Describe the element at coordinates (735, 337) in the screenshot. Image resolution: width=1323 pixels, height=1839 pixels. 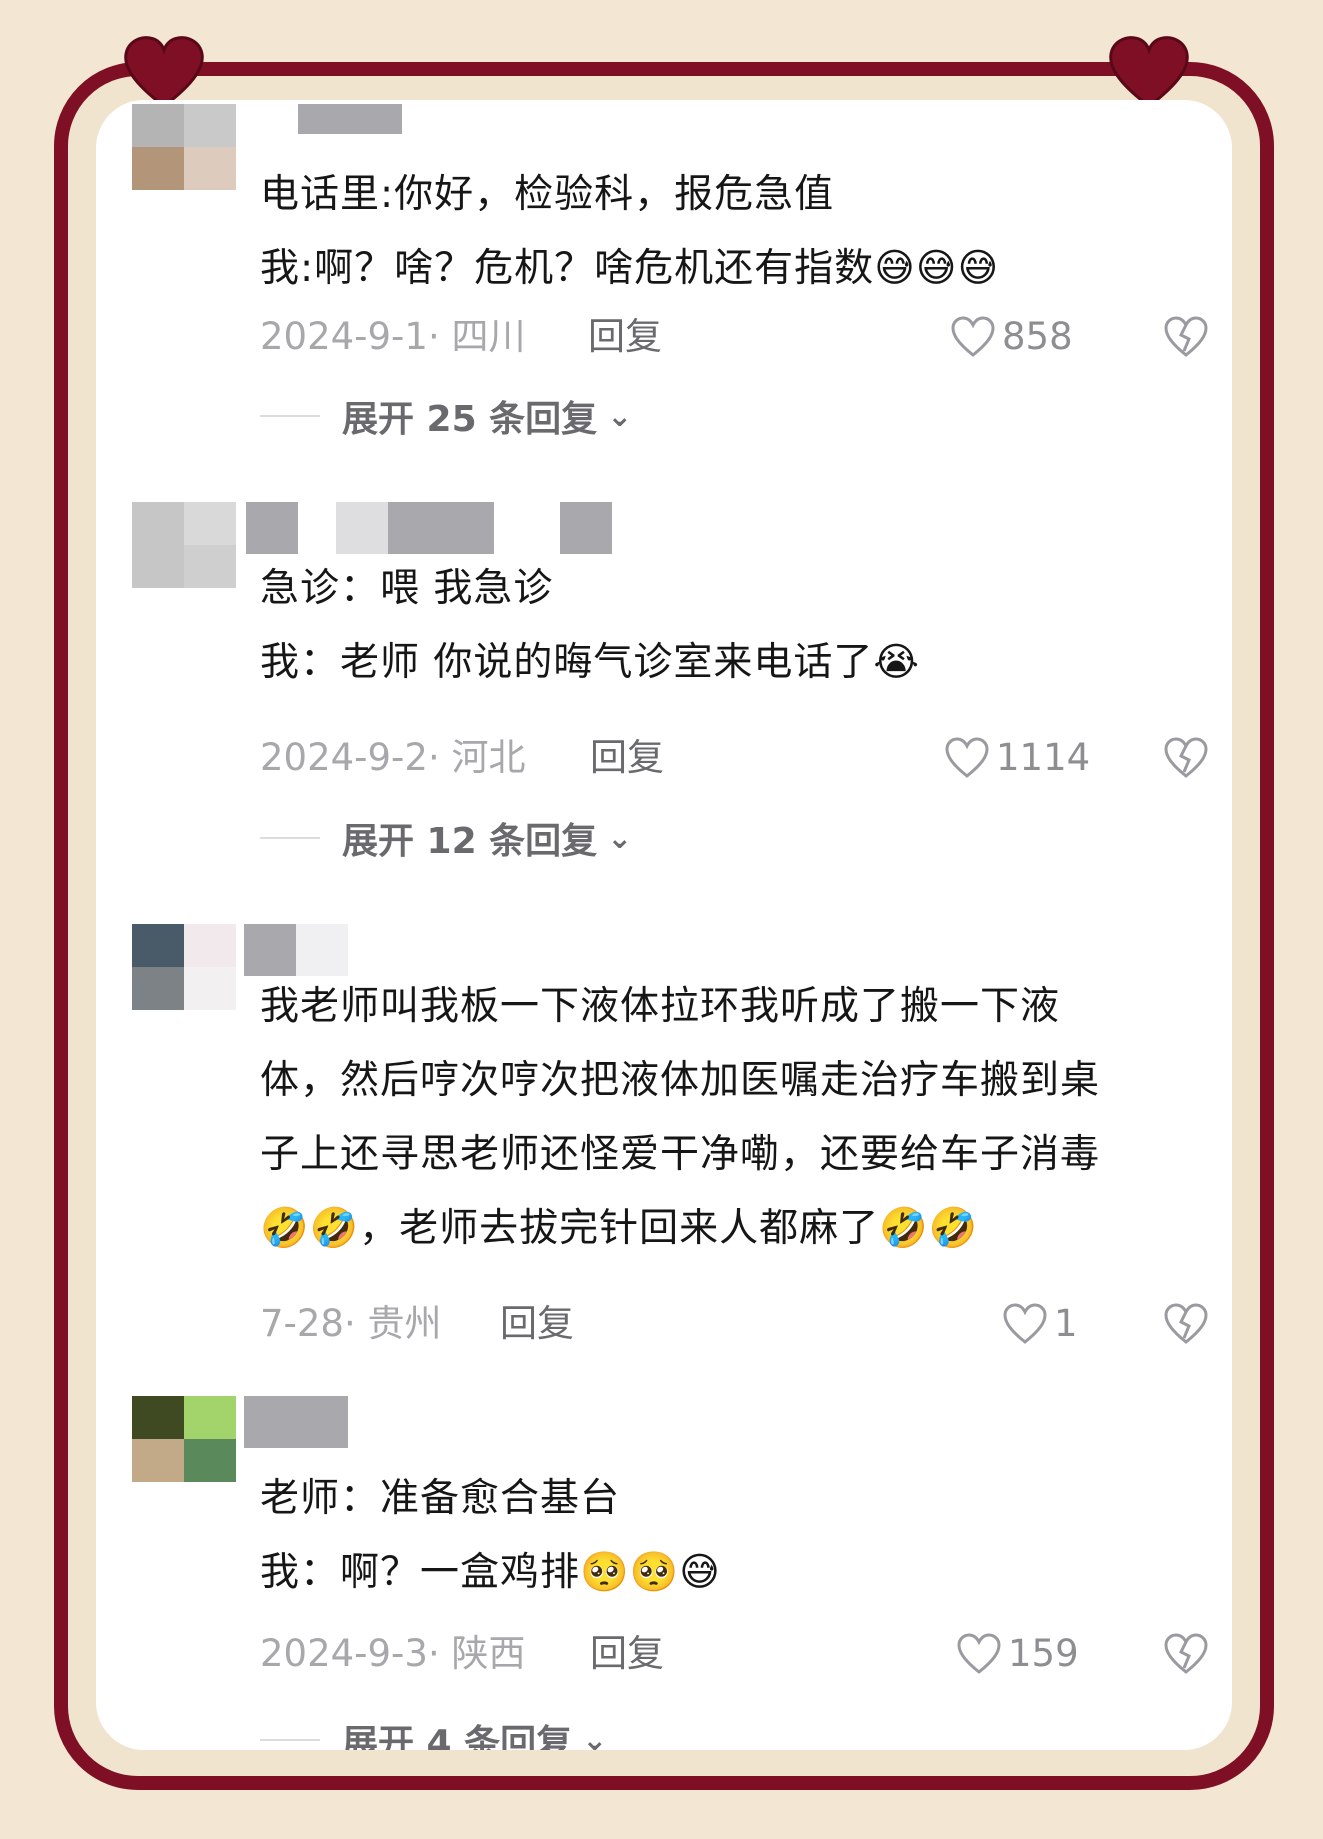
I see `comment-meta: 2024-9-1· 四川 回复 858` at that location.